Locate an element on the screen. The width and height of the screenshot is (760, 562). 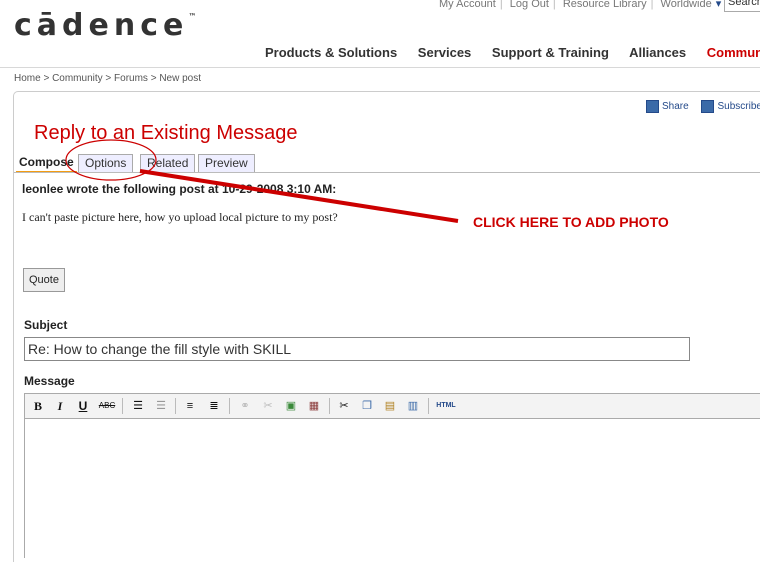
indent-icon: ☰ is located at coordinates (161, 406).